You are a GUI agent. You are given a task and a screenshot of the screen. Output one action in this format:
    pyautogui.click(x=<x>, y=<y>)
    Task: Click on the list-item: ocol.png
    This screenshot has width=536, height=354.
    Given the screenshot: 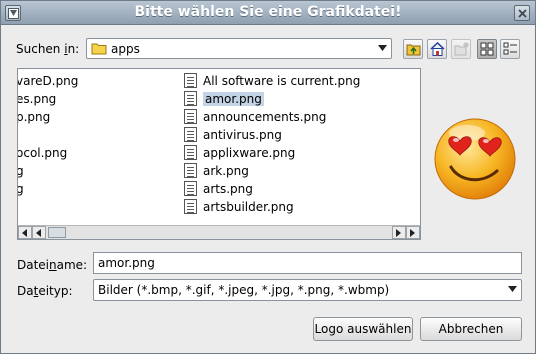 What is the action you would take?
    pyautogui.click(x=48, y=153)
    